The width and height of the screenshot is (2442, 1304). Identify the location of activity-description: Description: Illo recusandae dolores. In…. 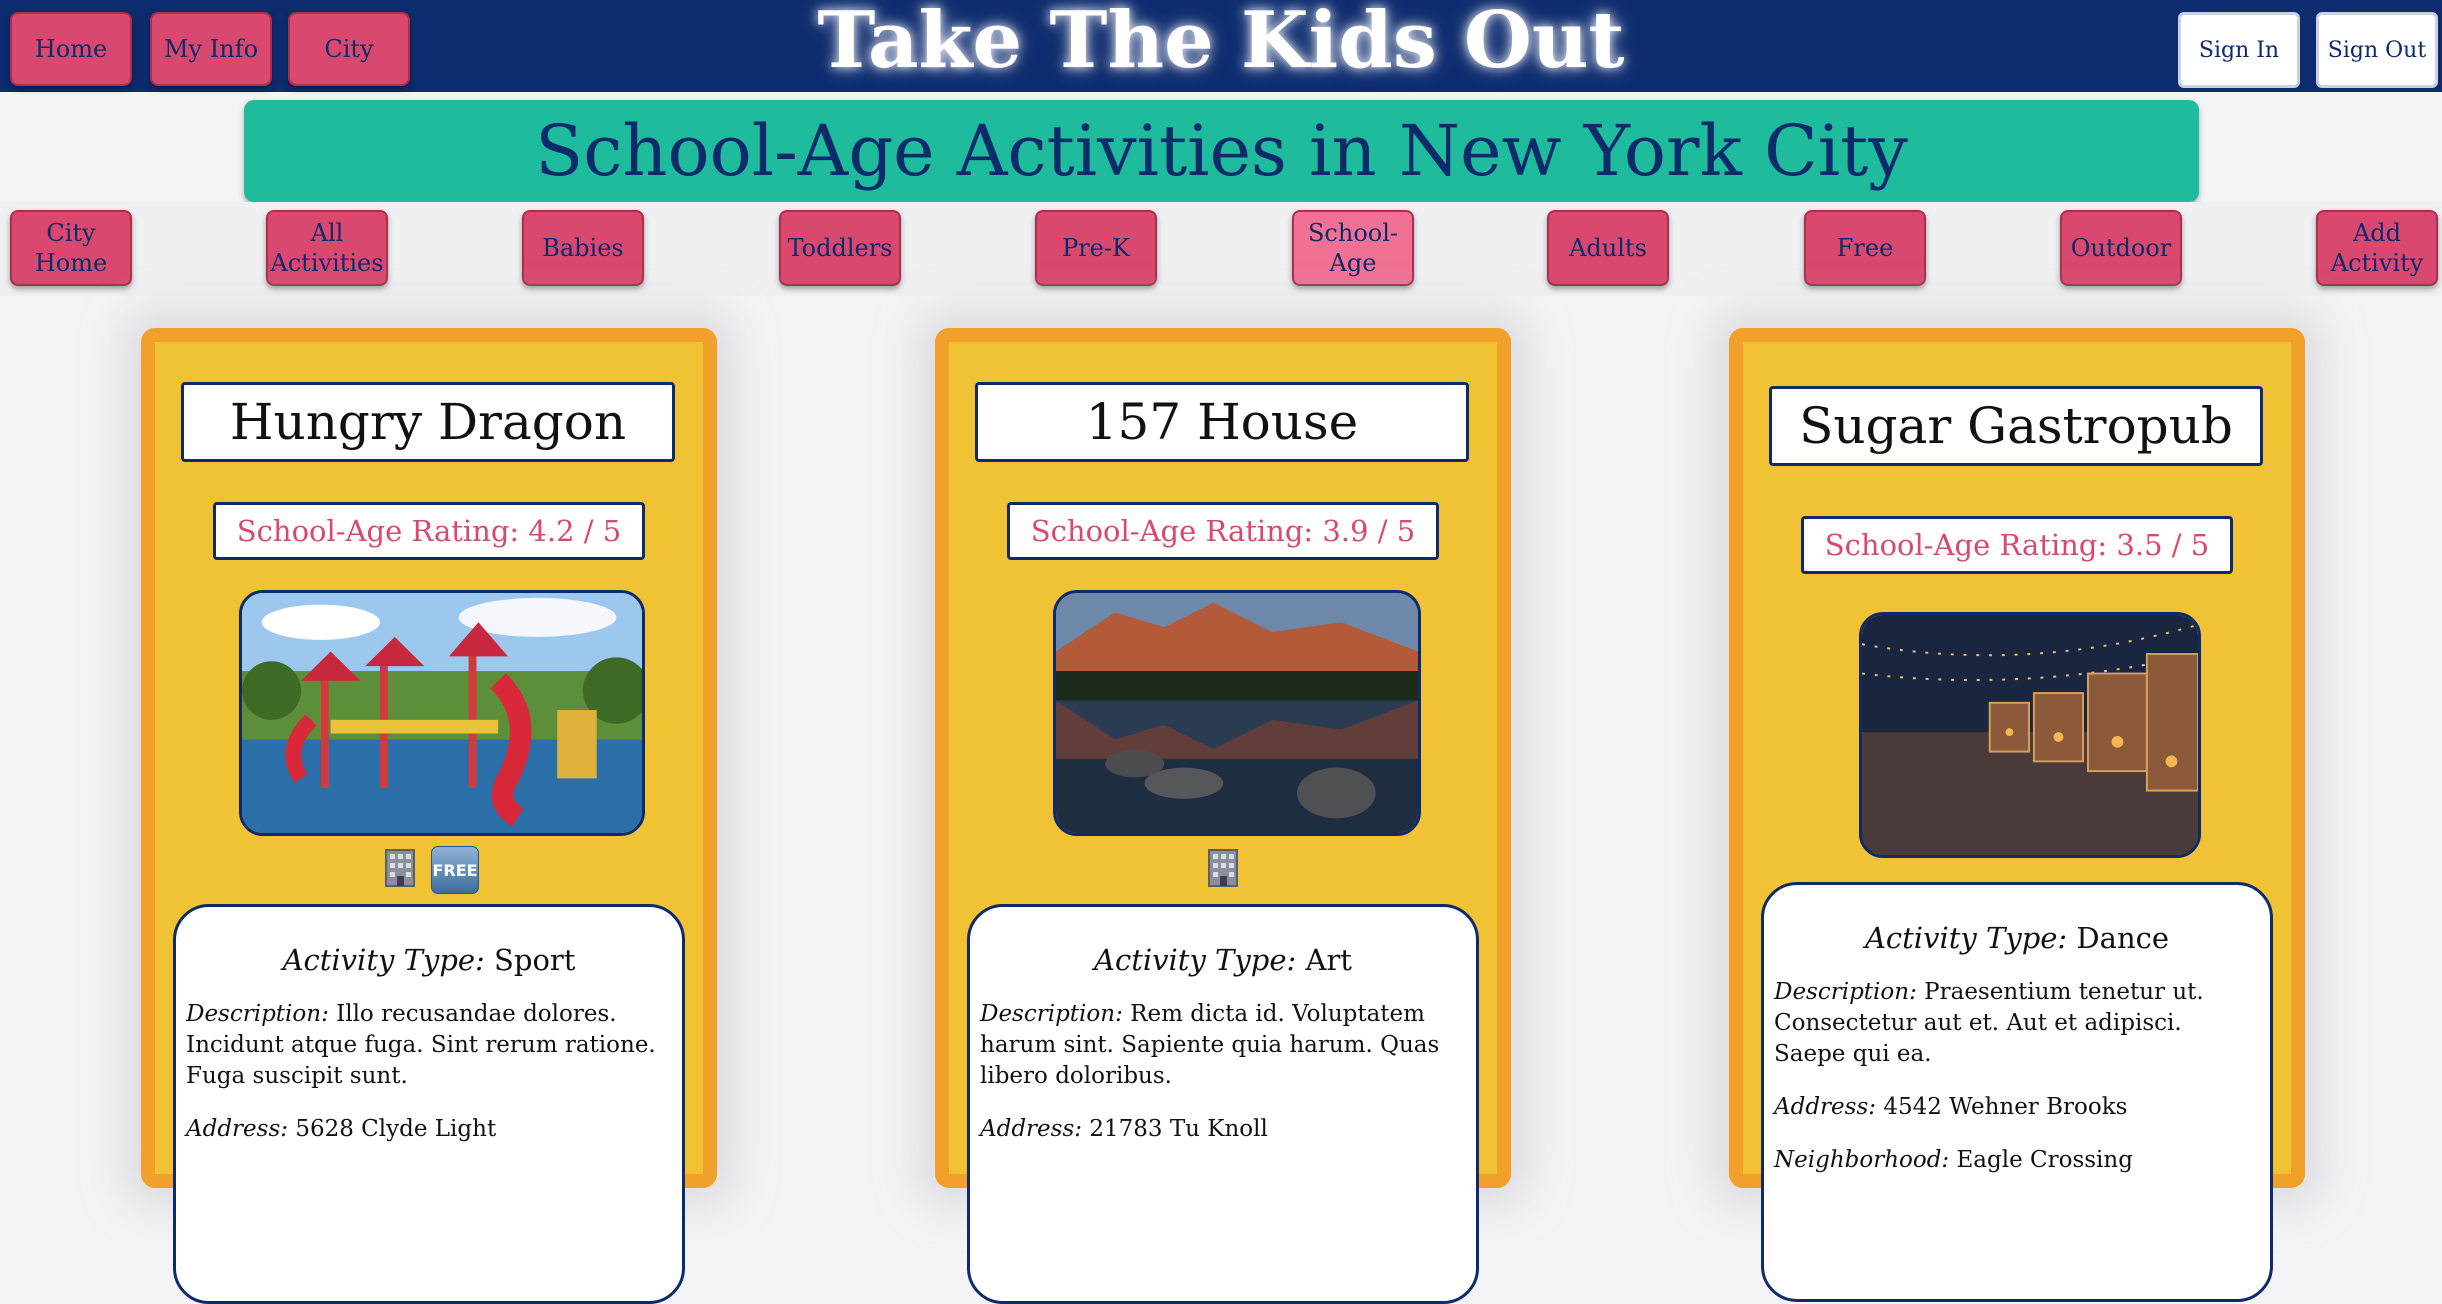
(421, 1045).